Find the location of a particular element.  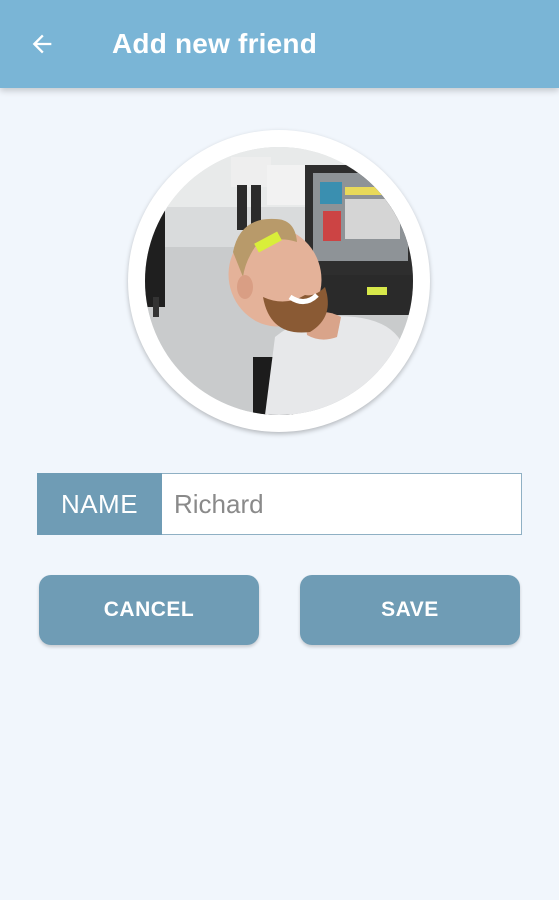

app-bar: Add new friend is located at coordinates (279, 44).